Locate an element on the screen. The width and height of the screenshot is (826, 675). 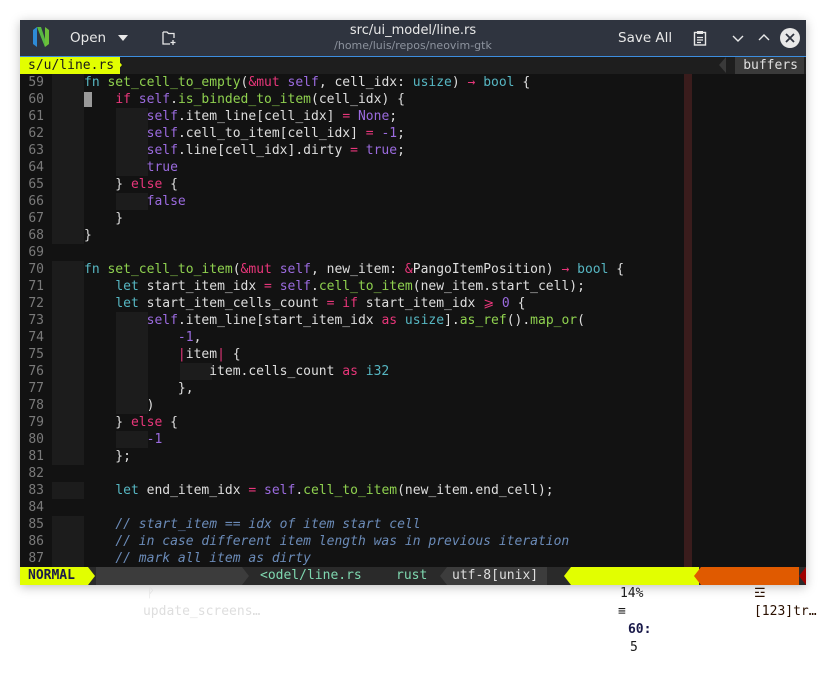
buffers-label: buffers is located at coordinates (769, 65).